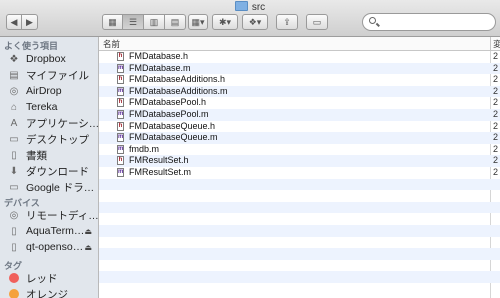 This screenshot has width=500, height=298. What do you see at coordinates (177, 79) in the screenshot?
I see `file-name: FMDatabaseAdditions.h` at bounding box center [177, 79].